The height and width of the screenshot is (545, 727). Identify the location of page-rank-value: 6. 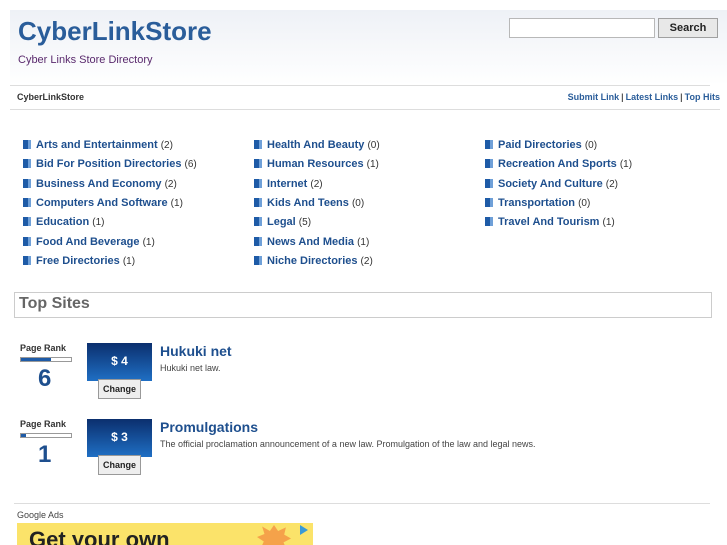
(45, 378).